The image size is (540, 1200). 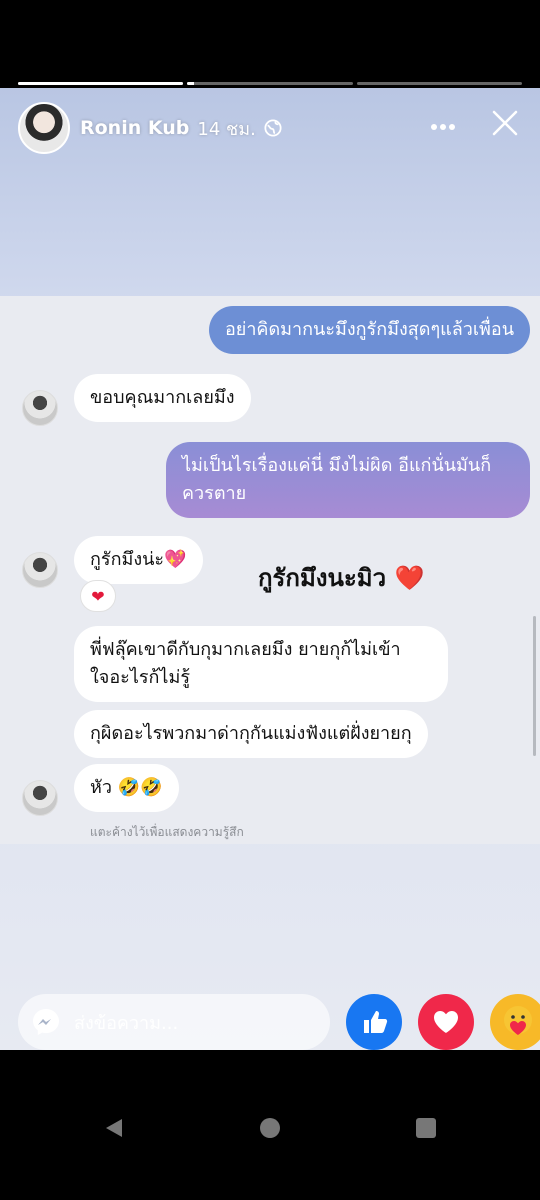 What do you see at coordinates (44, 128) in the screenshot?
I see `user-avatar` at bounding box center [44, 128].